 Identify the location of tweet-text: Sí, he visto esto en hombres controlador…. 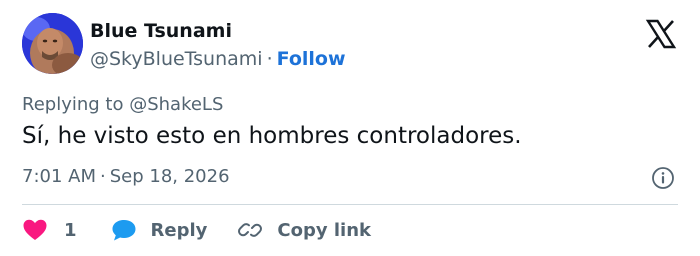
(272, 136).